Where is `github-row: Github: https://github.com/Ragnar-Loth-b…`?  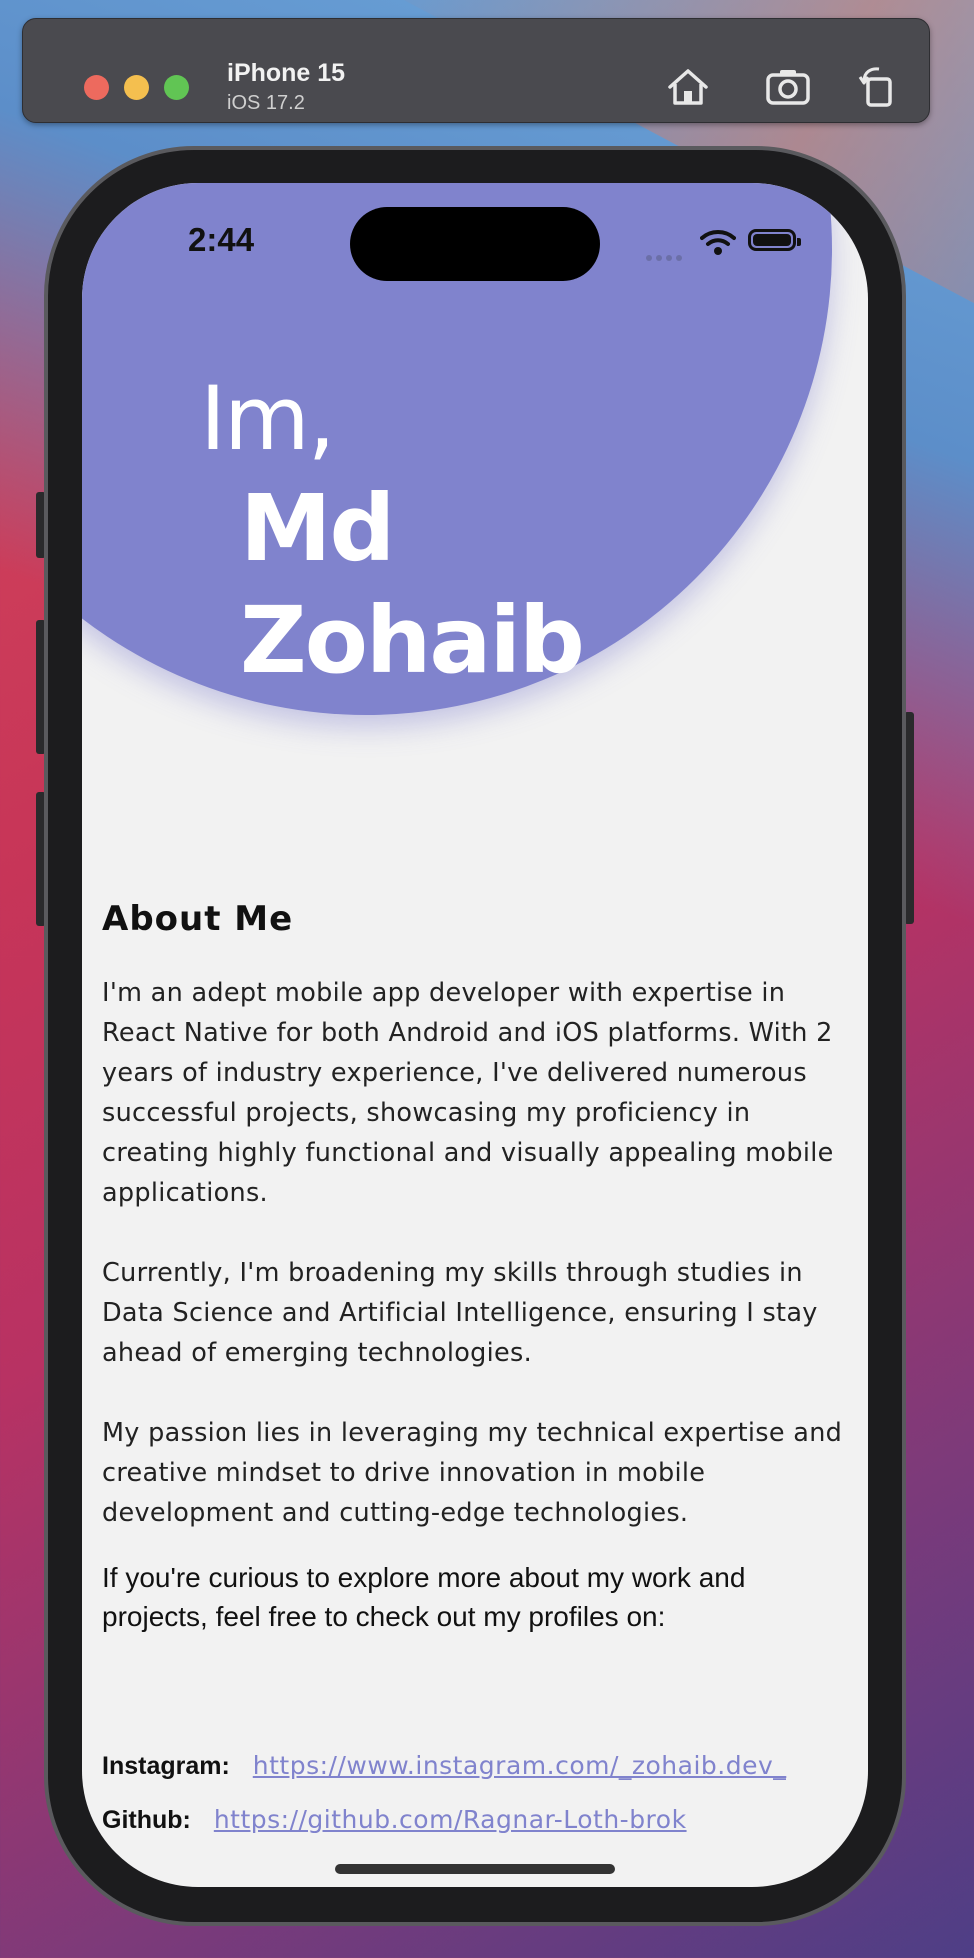
github-row: Github: https://github.com/Ragnar-Loth-b… is located at coordinates (394, 1820).